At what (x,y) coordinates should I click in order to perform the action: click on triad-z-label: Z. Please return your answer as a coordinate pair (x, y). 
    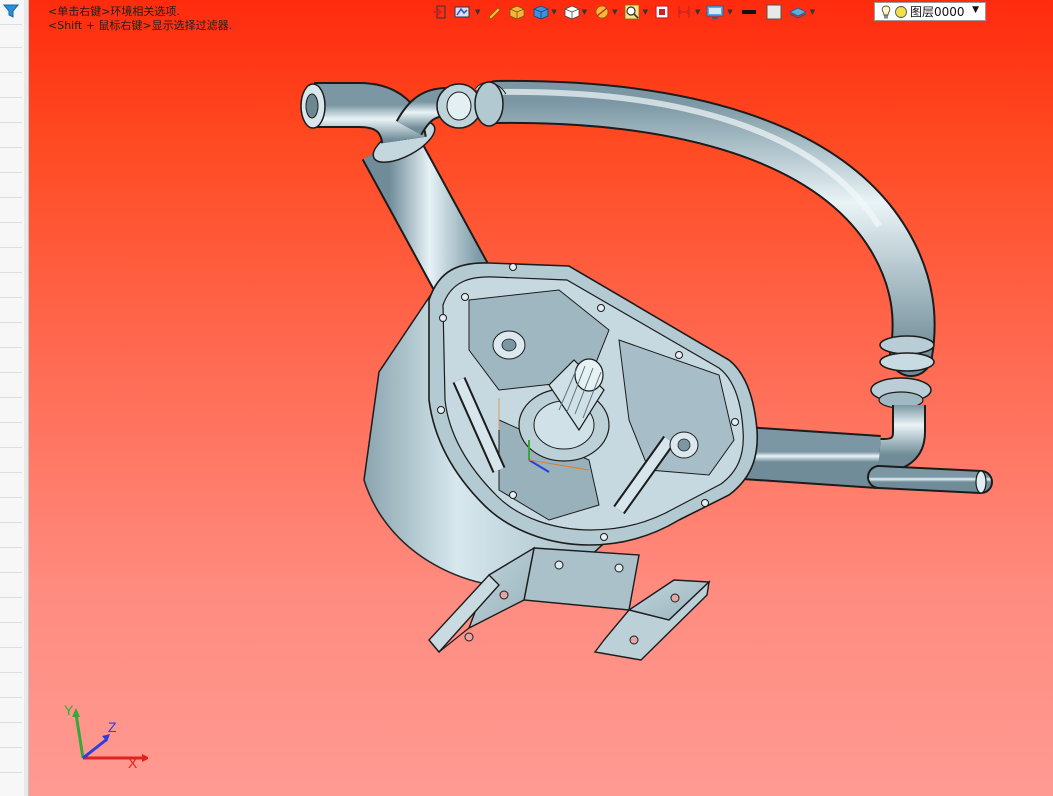
    Looking at the image, I should click on (112, 727).